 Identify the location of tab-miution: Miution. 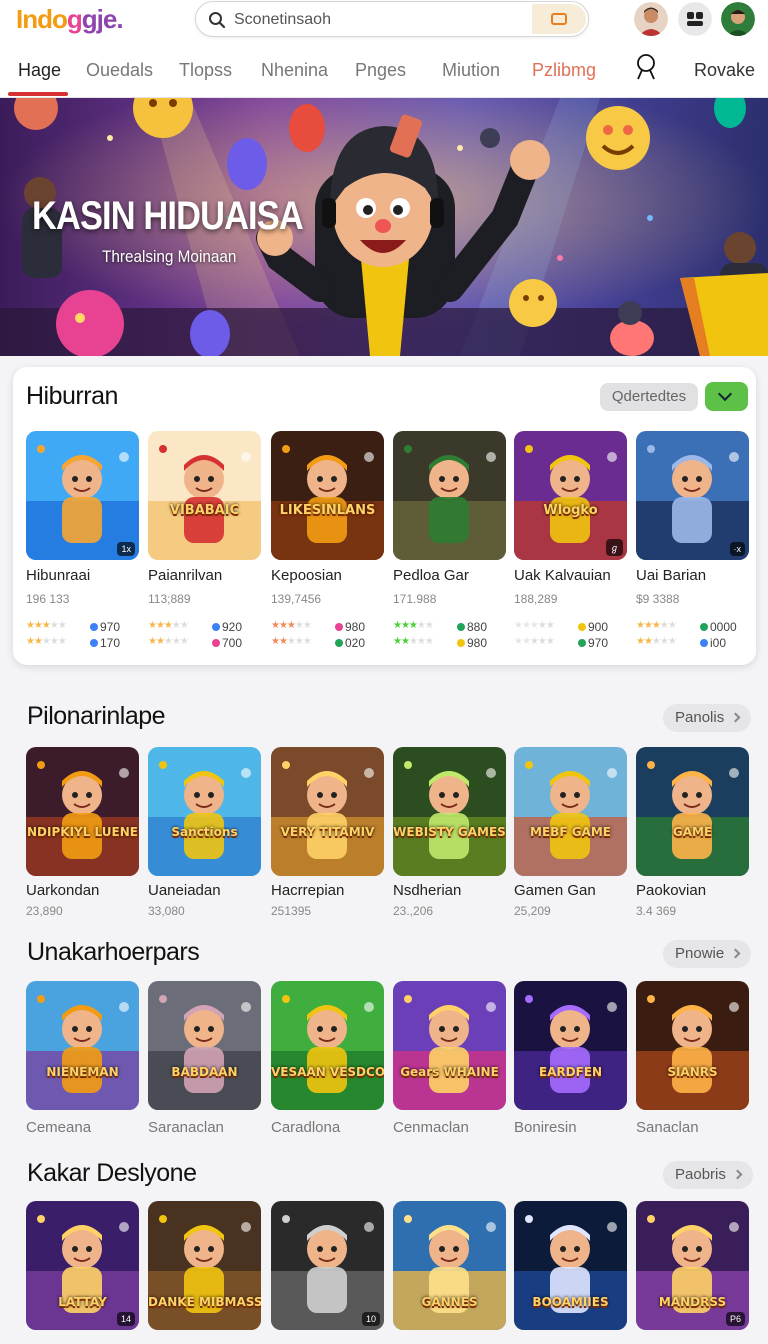
(471, 70).